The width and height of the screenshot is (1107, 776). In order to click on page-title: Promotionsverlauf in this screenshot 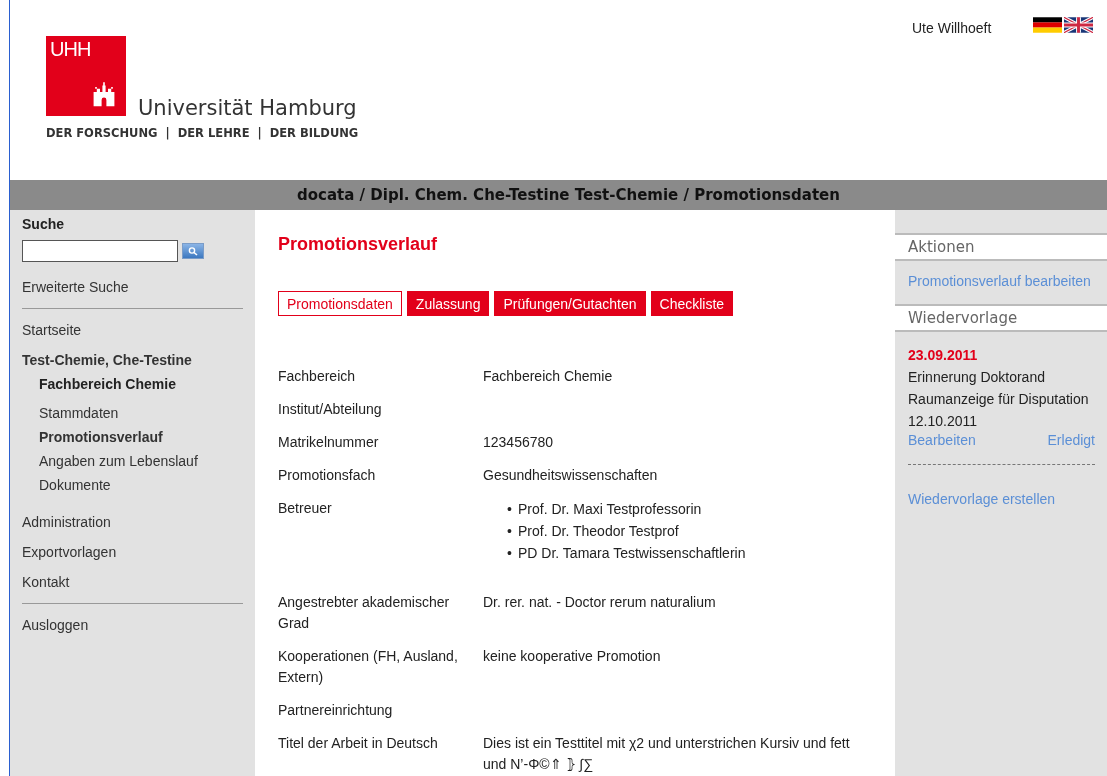, I will do `click(358, 244)`.